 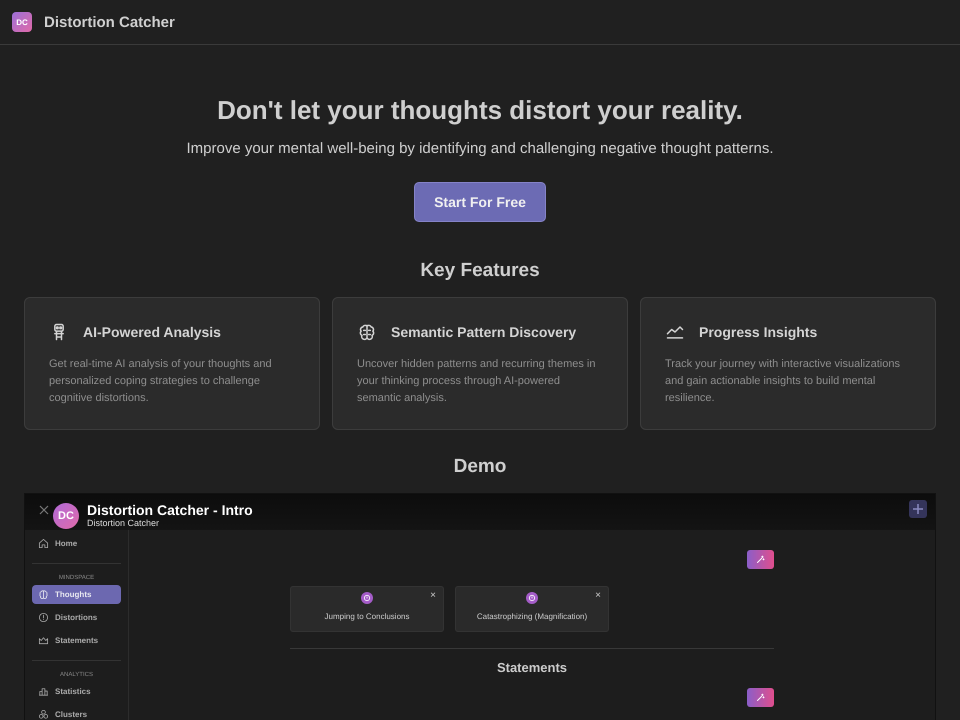 What do you see at coordinates (783, 381) in the screenshot?
I see `feature-description: Track your journey with interactive visualizations and gain actionable insights to build mental resilience.` at bounding box center [783, 381].